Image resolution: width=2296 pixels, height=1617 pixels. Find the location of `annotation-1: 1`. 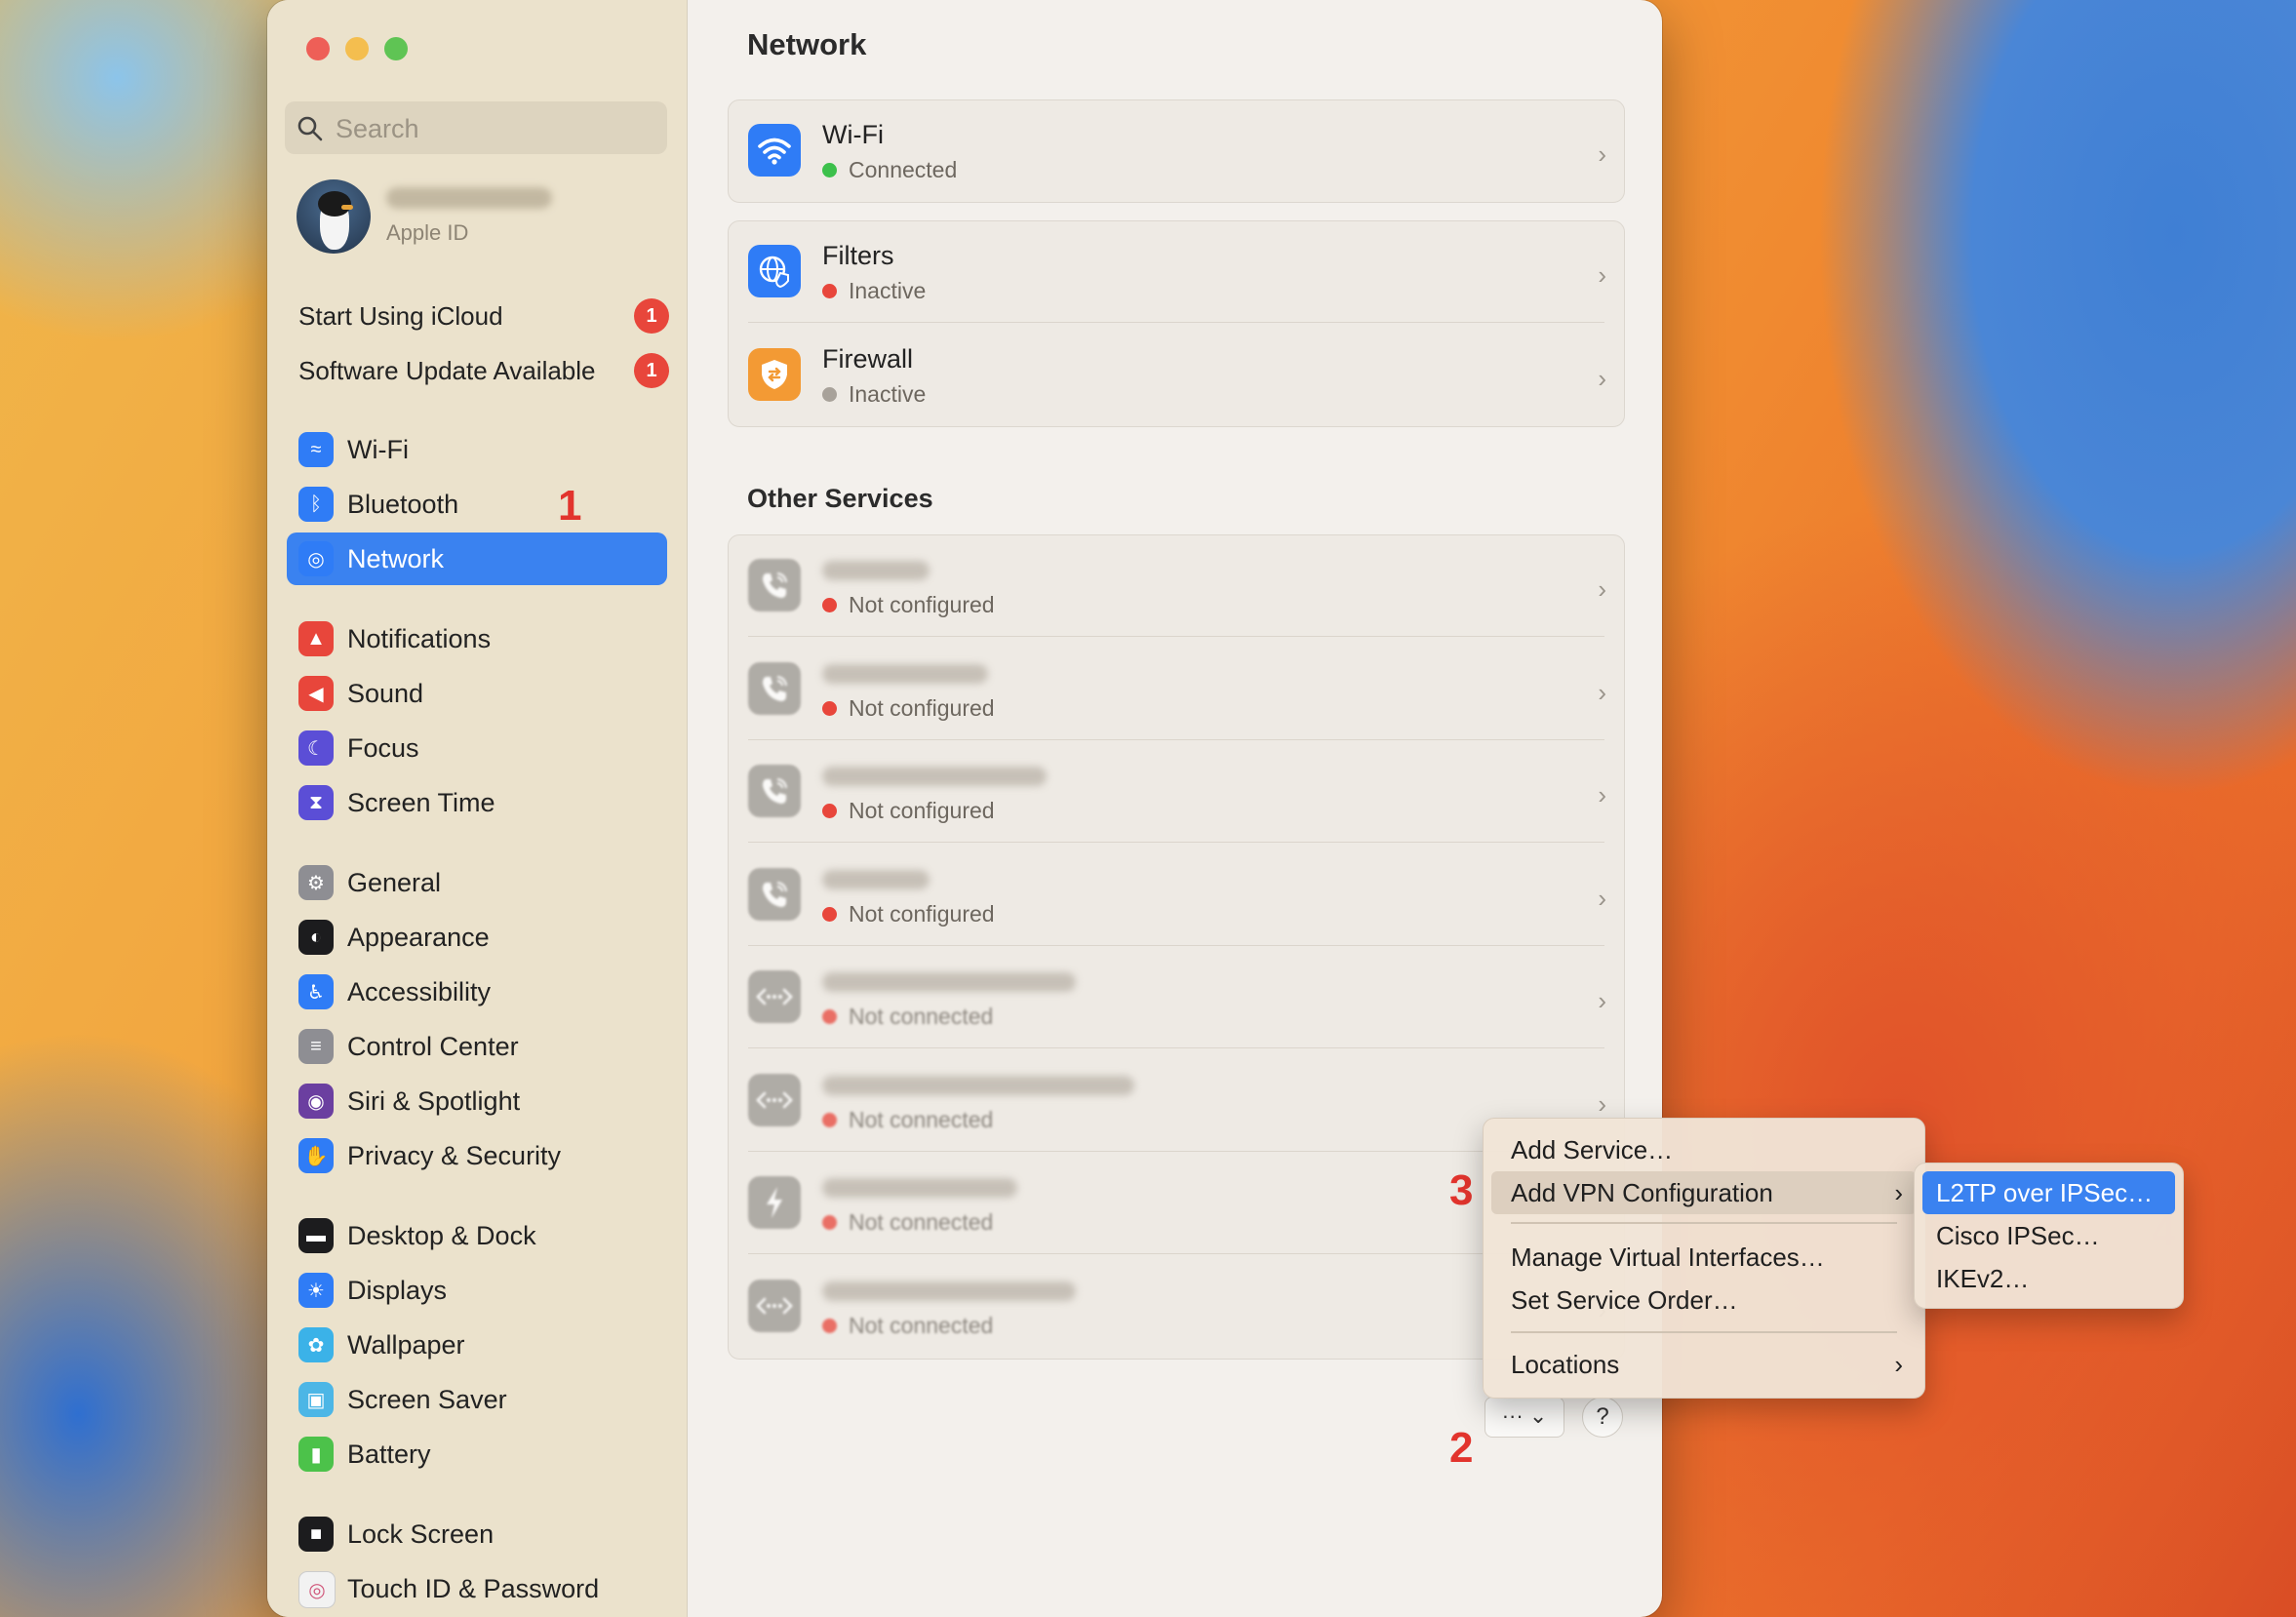

annotation-1: 1 is located at coordinates (570, 506).